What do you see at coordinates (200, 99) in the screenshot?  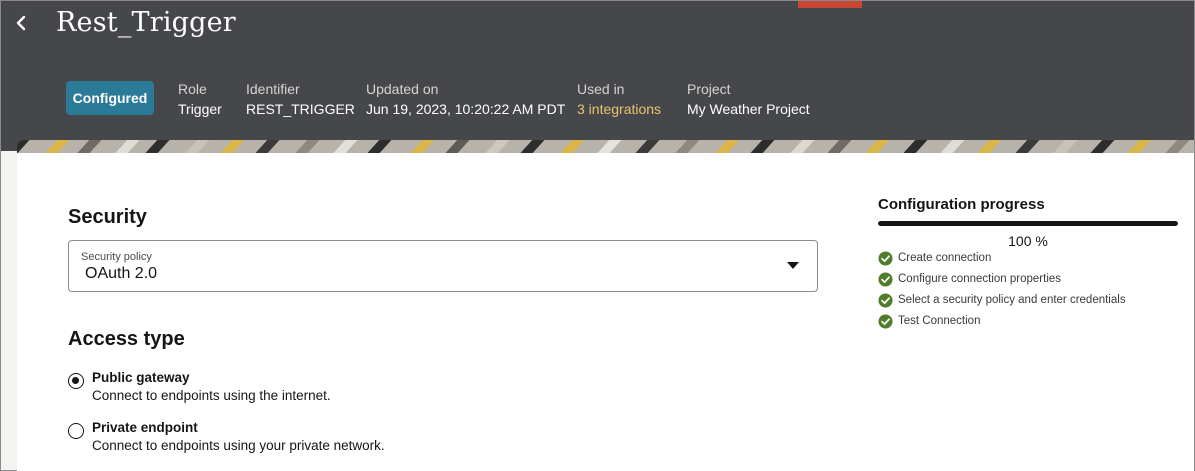 I see `meta-role: Role Trigger` at bounding box center [200, 99].